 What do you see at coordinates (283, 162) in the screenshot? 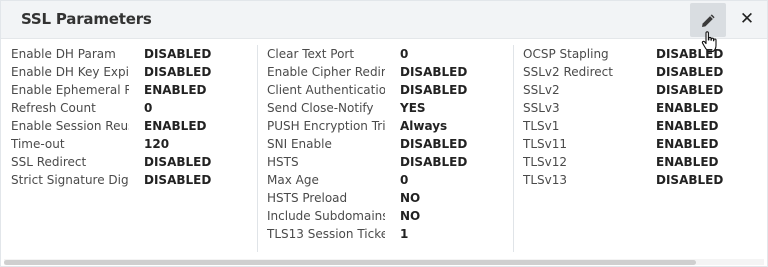
I see `parameter-label: HSTS` at bounding box center [283, 162].